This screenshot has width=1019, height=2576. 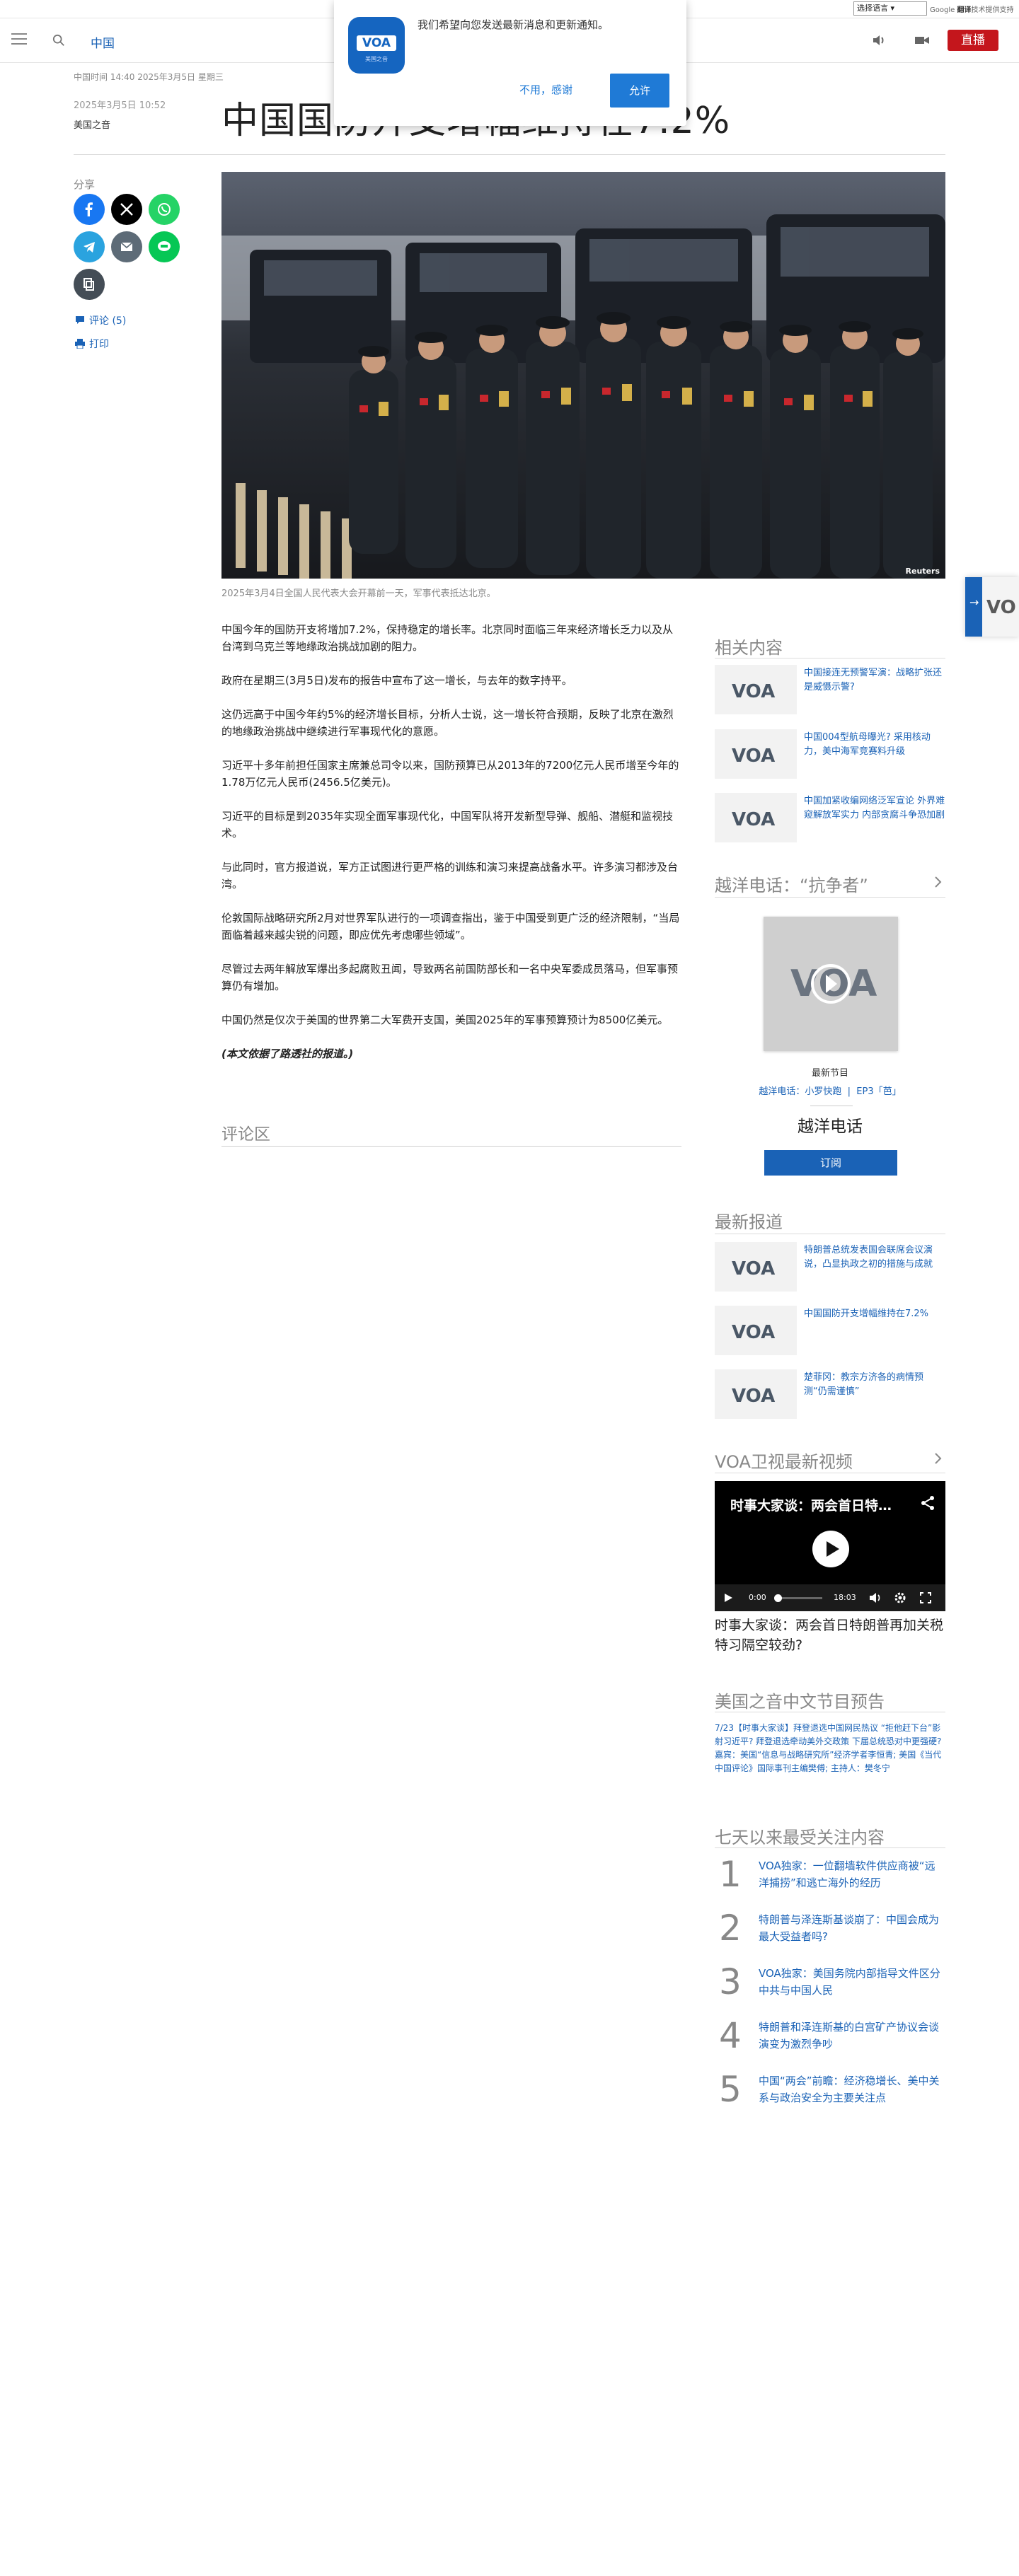 I want to click on popular-item: 1 VOA独家：一位翻墙软件供应商被“远洋捕捞”和逃亡海外的经历, so click(x=830, y=1879).